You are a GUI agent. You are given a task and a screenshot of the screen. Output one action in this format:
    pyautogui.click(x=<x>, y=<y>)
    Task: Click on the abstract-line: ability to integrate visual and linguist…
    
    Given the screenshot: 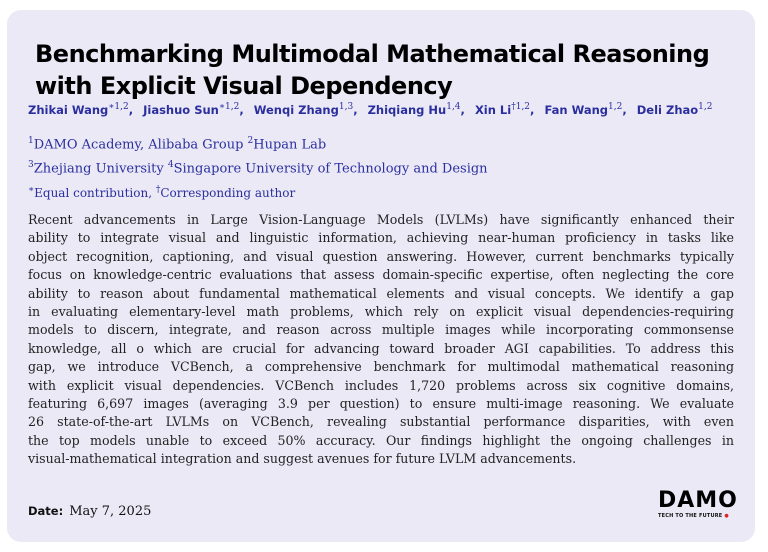 What is the action you would take?
    pyautogui.click(x=381, y=238)
    